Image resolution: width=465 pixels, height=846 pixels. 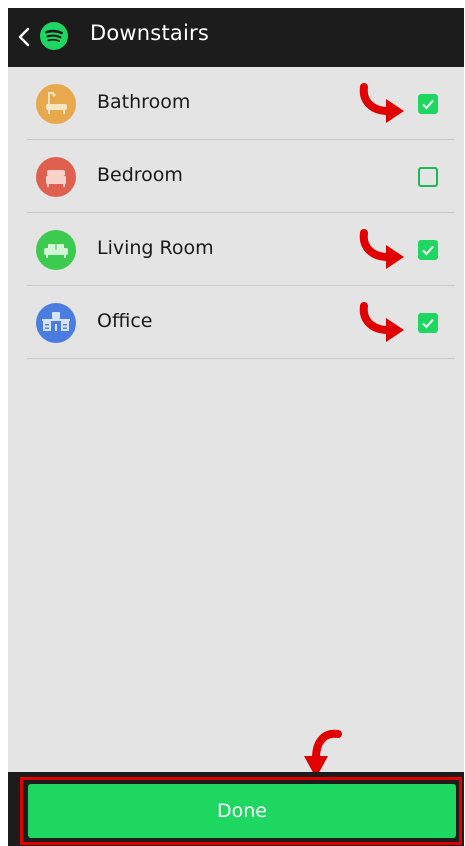 What do you see at coordinates (236, 37) in the screenshot?
I see `top-bar: Downstairs` at bounding box center [236, 37].